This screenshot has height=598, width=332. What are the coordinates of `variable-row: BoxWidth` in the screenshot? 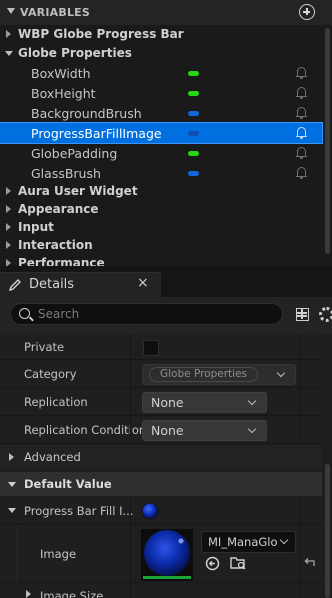 It's located at (161, 73).